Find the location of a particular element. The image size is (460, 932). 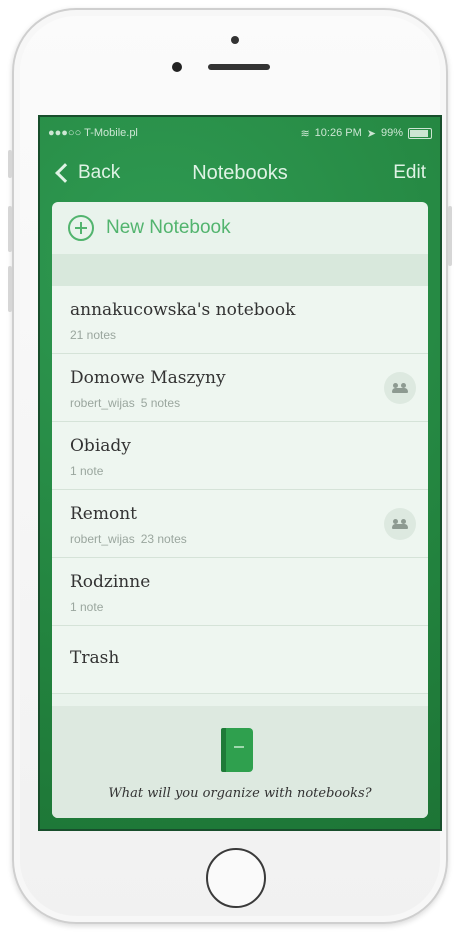

footer-prompt: What will you organize with notebooks? is located at coordinates (240, 793).